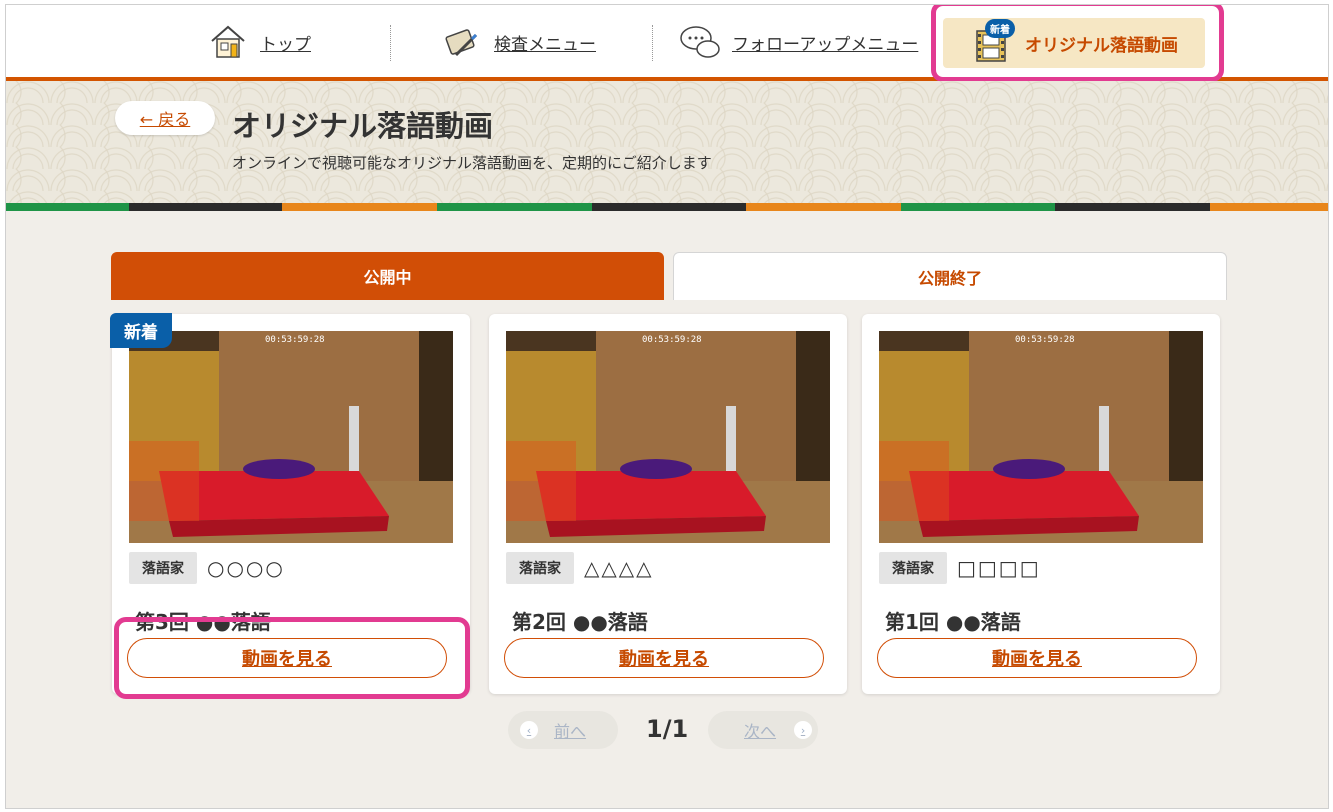  Describe the element at coordinates (580, 622) in the screenshot. I see `episode-title: 第2回 ●●落語` at that location.